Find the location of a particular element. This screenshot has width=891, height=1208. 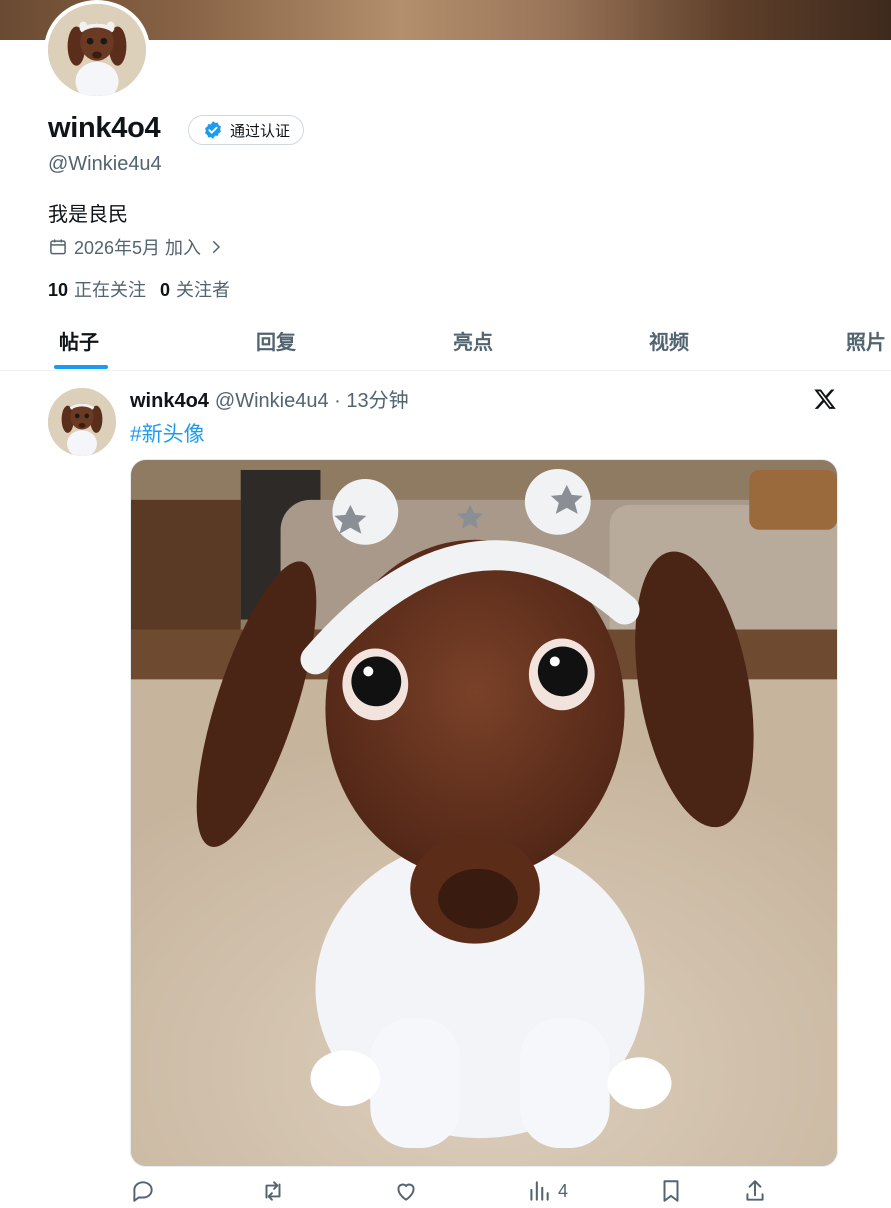

joined-date: 2026年5月 加入 is located at coordinates (136, 247).